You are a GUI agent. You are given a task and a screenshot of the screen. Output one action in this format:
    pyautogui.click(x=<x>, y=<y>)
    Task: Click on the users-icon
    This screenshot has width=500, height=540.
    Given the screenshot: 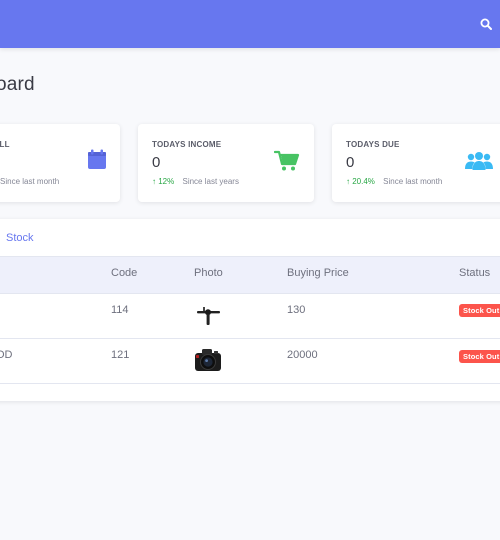 What is the action you would take?
    pyautogui.click(x=479, y=161)
    